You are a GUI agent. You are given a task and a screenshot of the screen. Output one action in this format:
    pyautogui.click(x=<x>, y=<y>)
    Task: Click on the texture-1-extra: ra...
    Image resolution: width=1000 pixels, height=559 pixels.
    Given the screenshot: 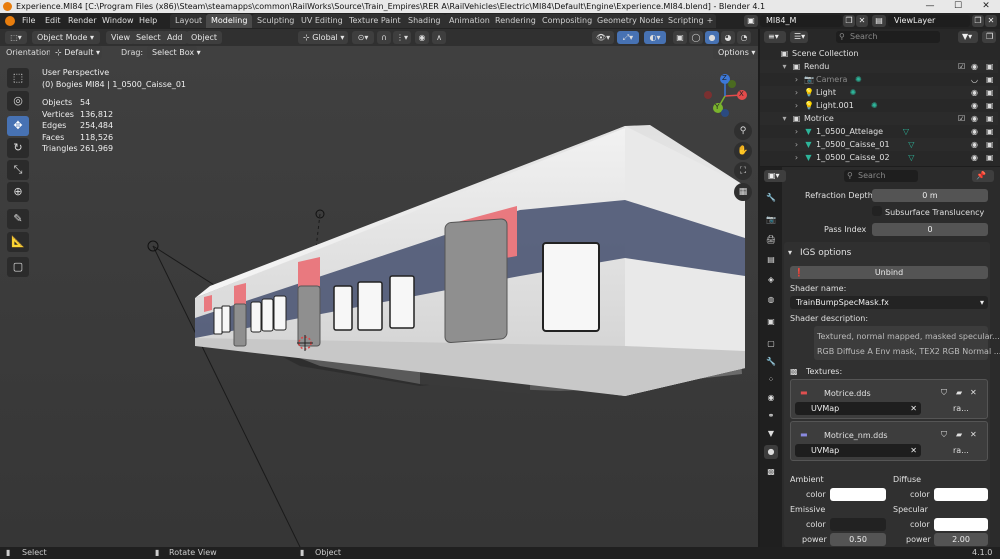 What is the action you would take?
    pyautogui.click(x=961, y=408)
    